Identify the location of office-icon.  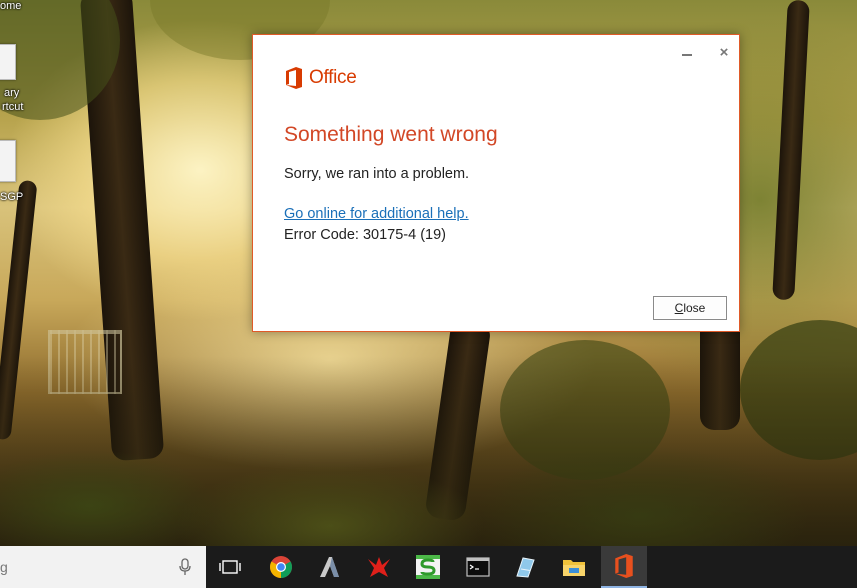
(624, 567).